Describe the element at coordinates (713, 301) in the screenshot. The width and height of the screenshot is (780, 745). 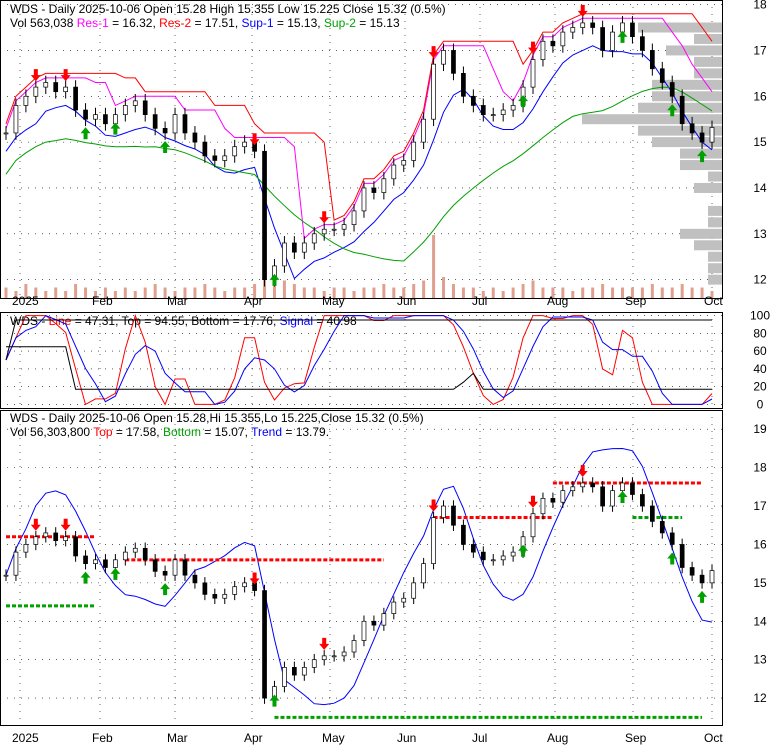
I see `month-label: Oct` at that location.